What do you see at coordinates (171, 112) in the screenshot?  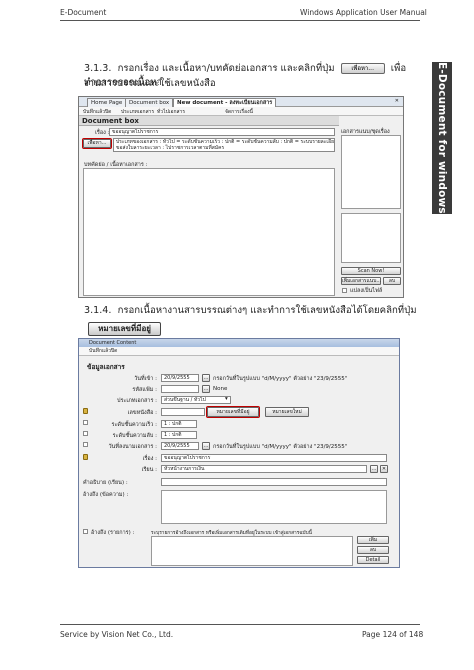 I see `general-doc-button: ทั่วไปเอกสาร` at bounding box center [171, 112].